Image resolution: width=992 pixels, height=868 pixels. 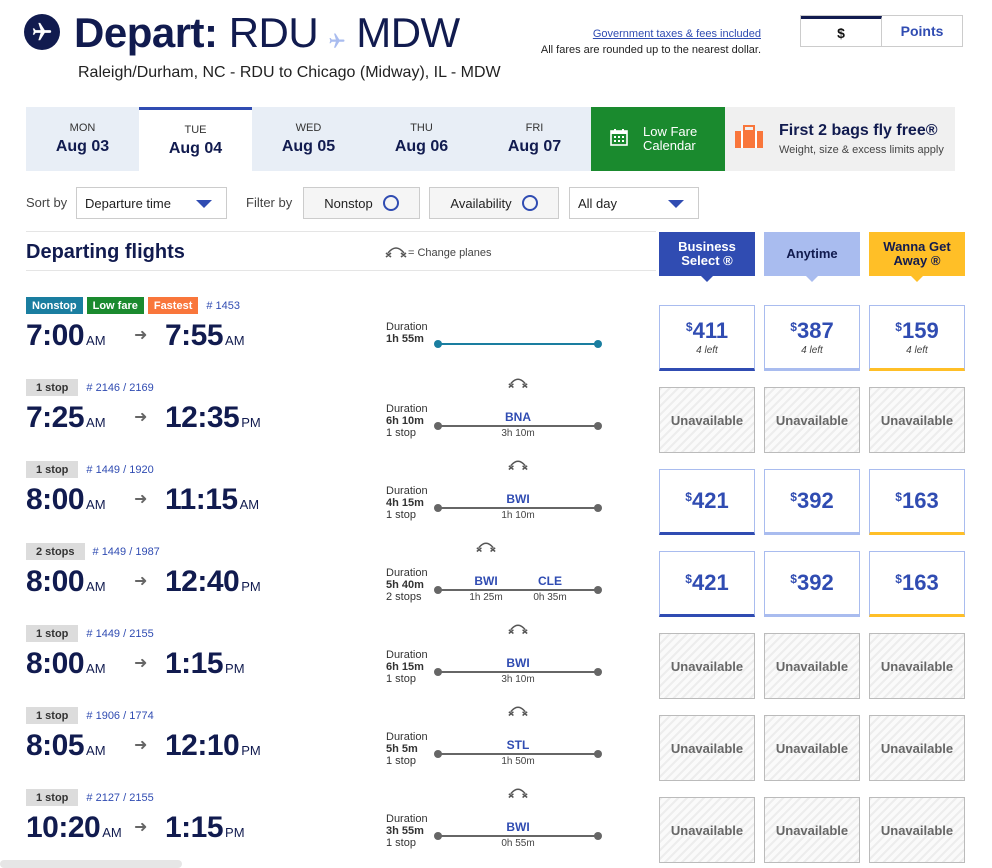 What do you see at coordinates (401, 679) in the screenshot?
I see `stops-count: 1 stop` at bounding box center [401, 679].